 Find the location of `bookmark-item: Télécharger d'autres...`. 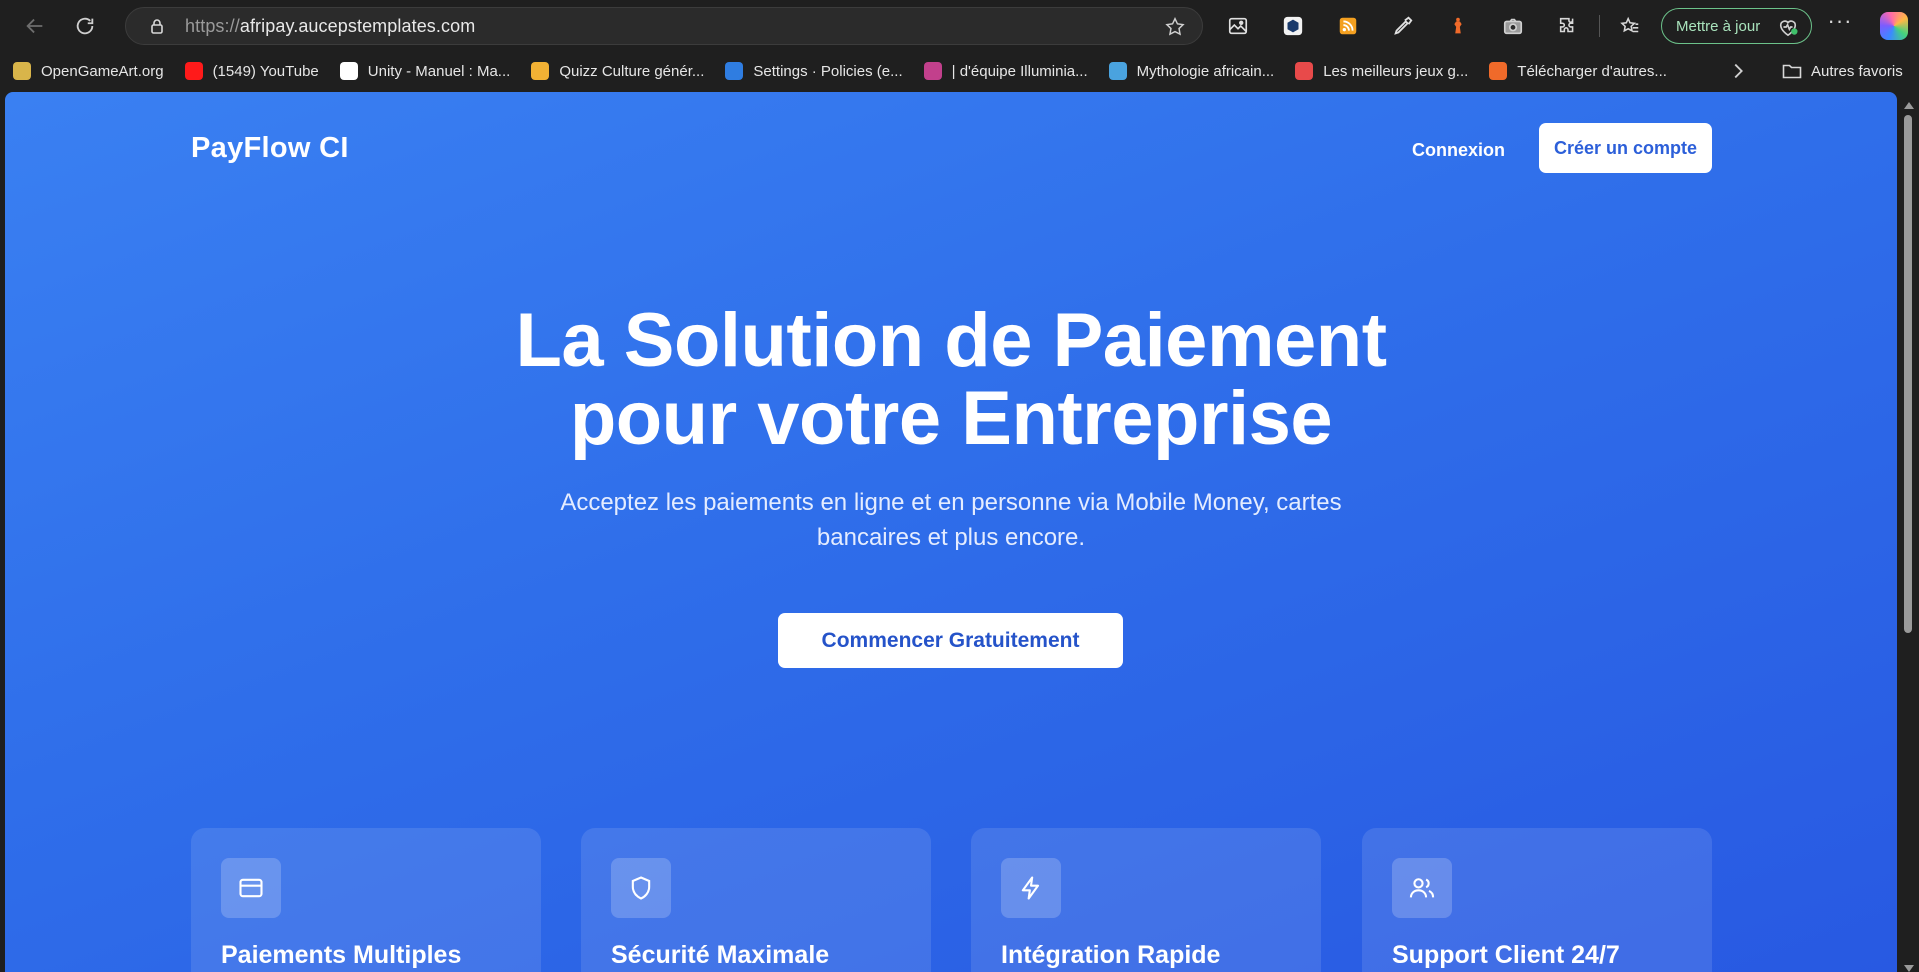

bookmark-item: Télécharger d'autres... is located at coordinates (1578, 71).